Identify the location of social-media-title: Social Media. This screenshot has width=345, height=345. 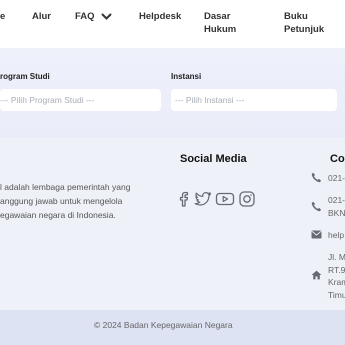
(213, 159).